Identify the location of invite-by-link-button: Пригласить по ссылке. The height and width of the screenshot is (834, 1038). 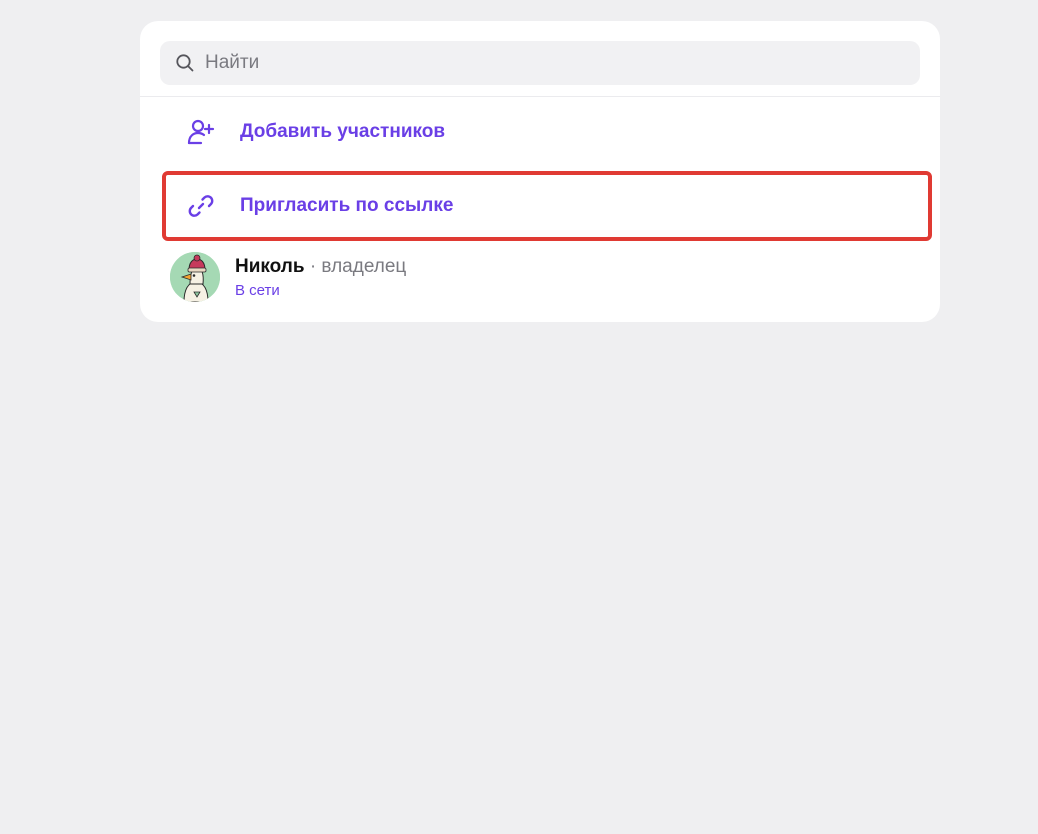
(547, 206).